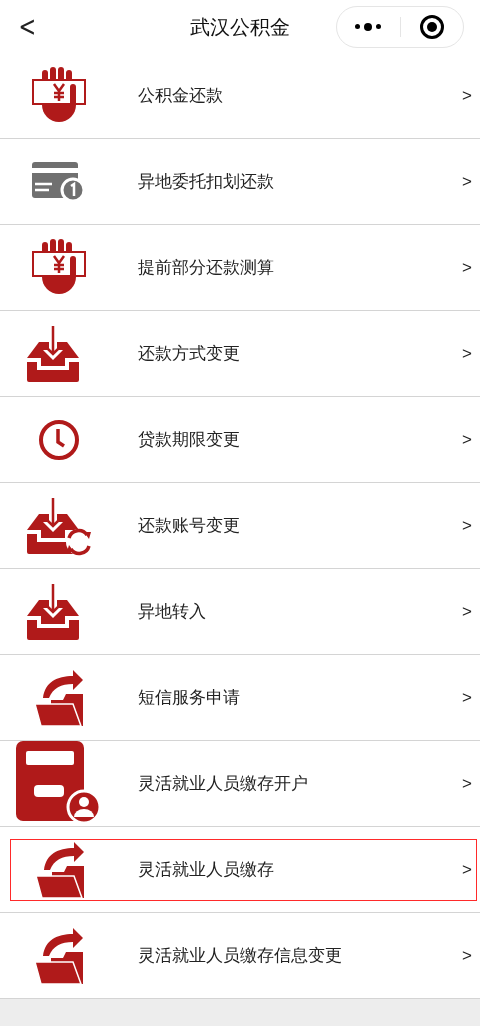 This screenshot has height=1026, width=480. What do you see at coordinates (26, 26) in the screenshot?
I see `back-button: <` at bounding box center [26, 26].